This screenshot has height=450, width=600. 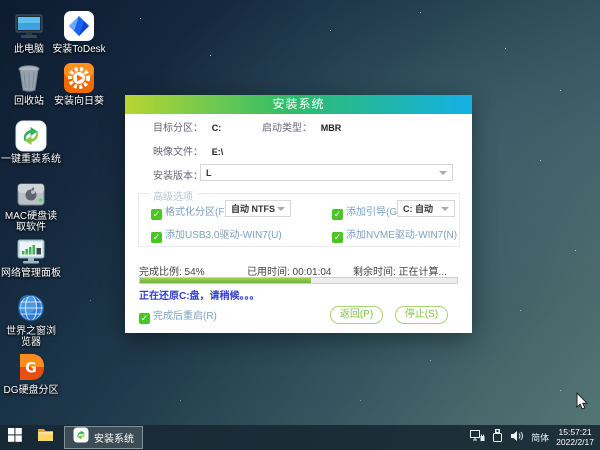 What do you see at coordinates (31, 390) in the screenshot?
I see `desktop-icon-label: DG硬盘分区` at bounding box center [31, 390].